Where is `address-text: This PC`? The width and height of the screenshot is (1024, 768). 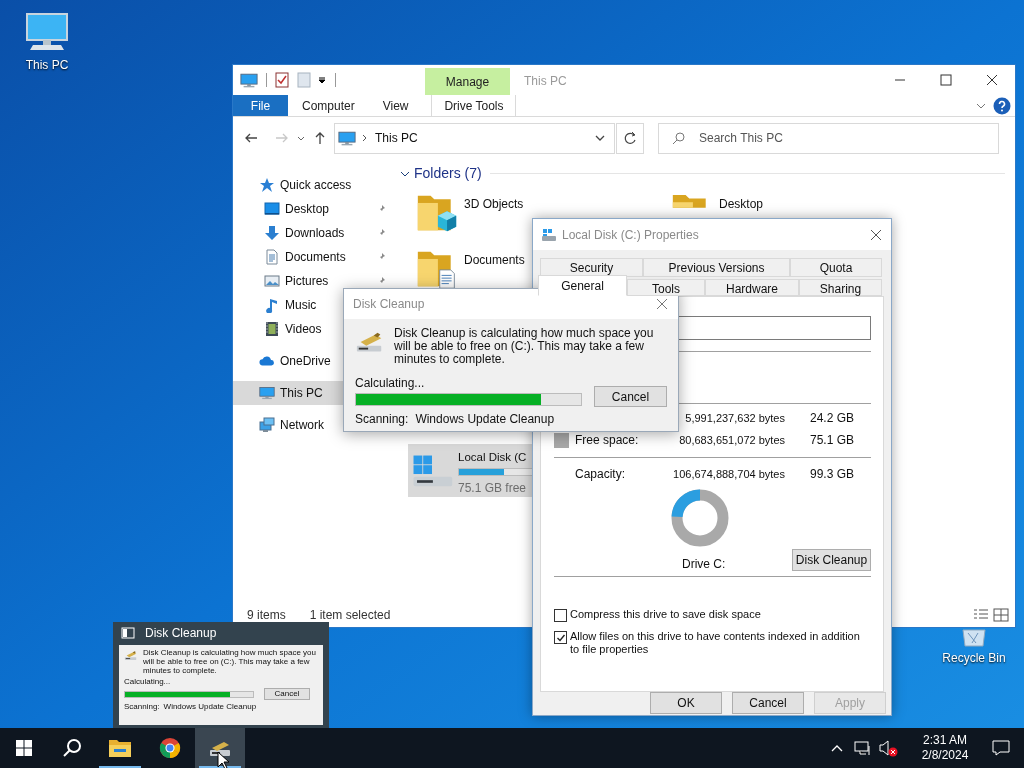
address-text: This PC is located at coordinates (396, 138).